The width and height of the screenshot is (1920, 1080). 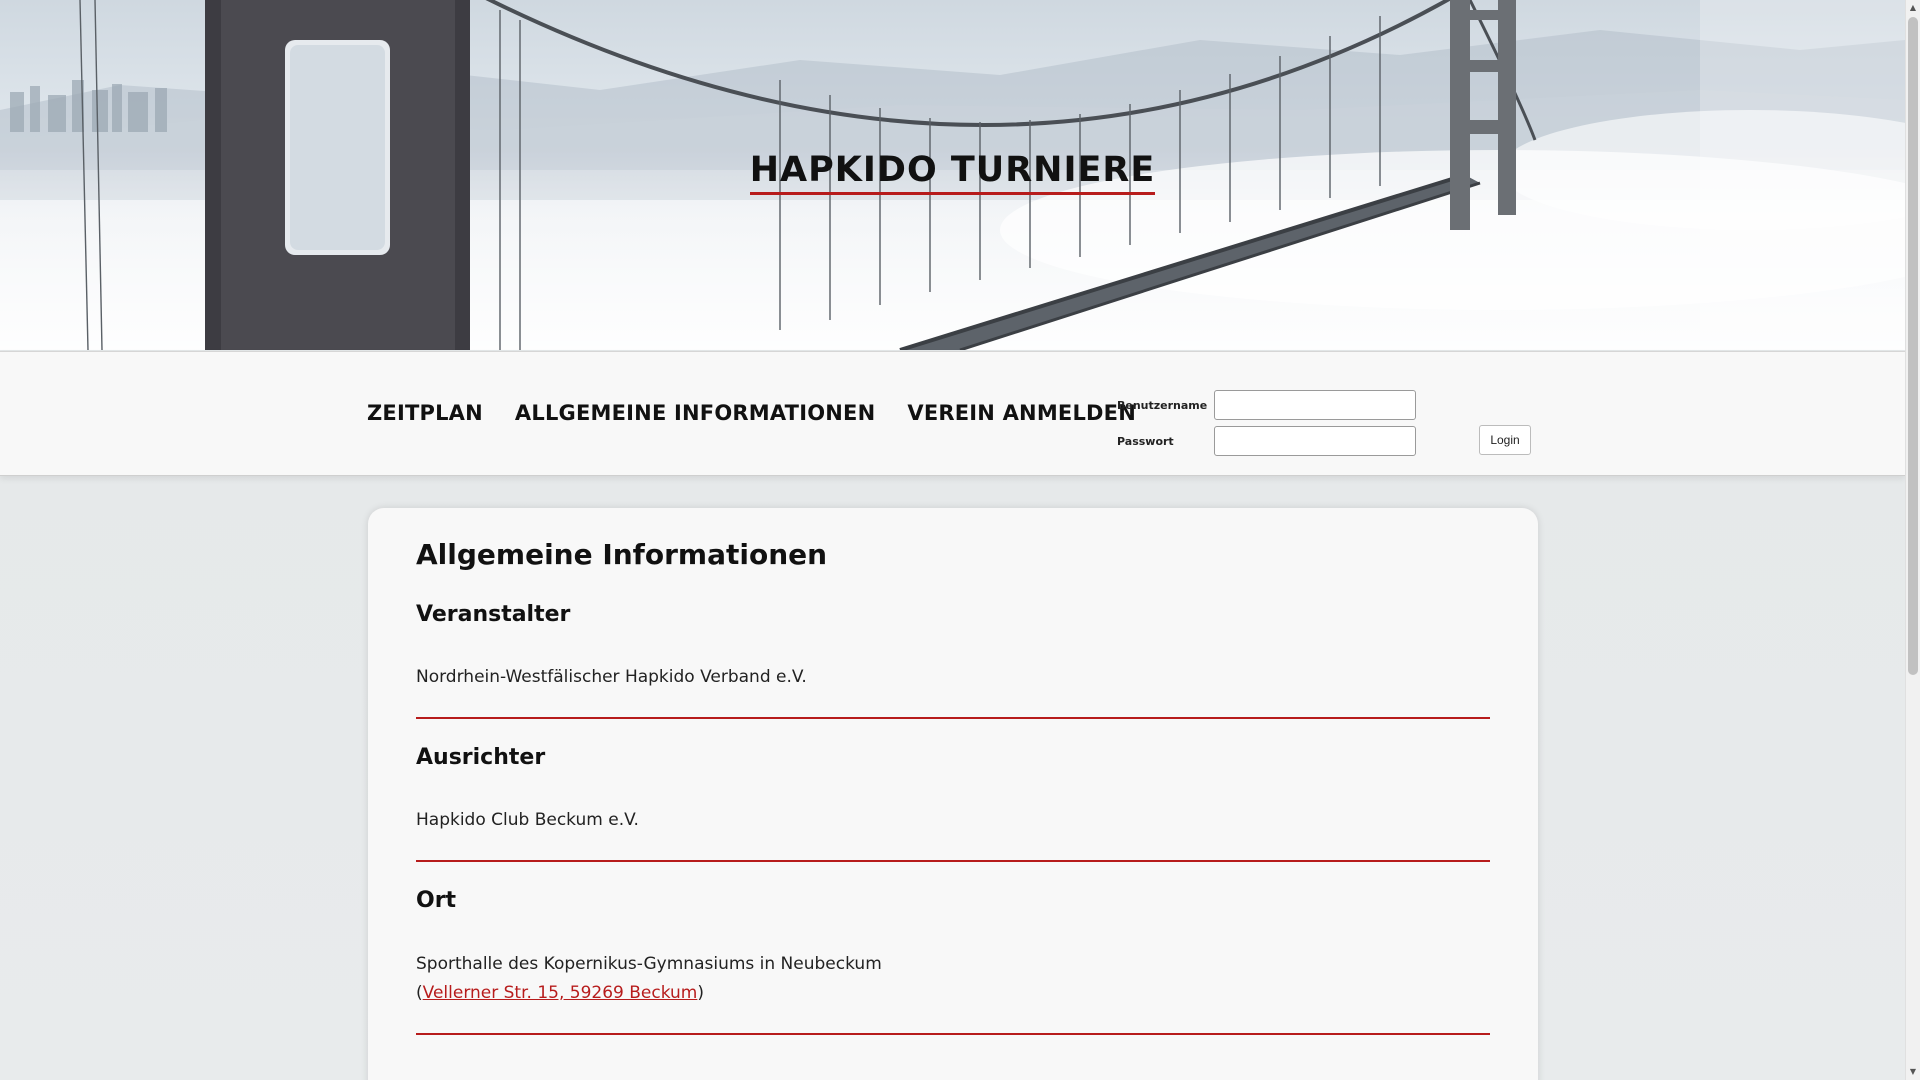 I want to click on site-title: HAPKIDO TURNIERE, so click(x=952, y=172).